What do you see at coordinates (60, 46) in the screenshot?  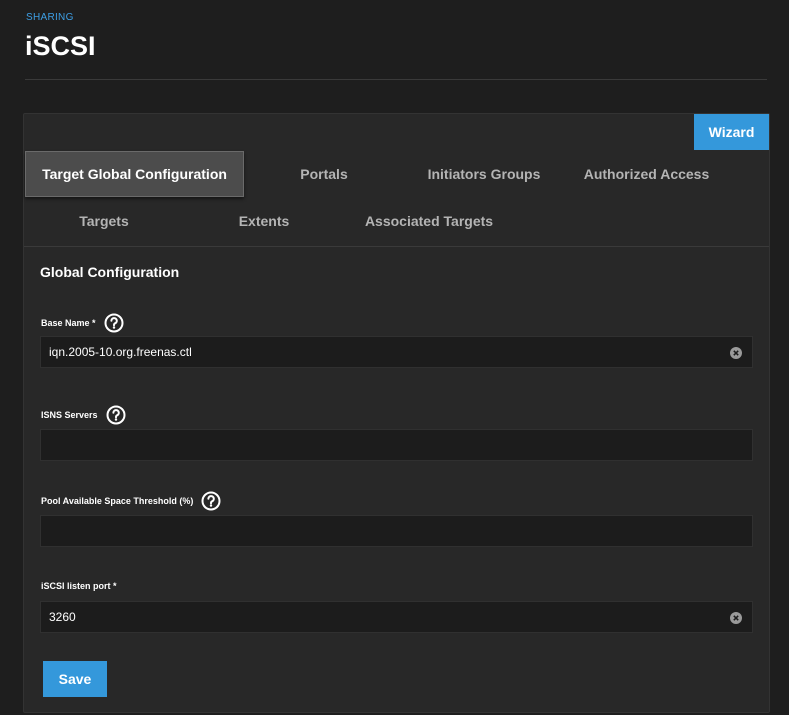 I see `page-title: iSCSI` at bounding box center [60, 46].